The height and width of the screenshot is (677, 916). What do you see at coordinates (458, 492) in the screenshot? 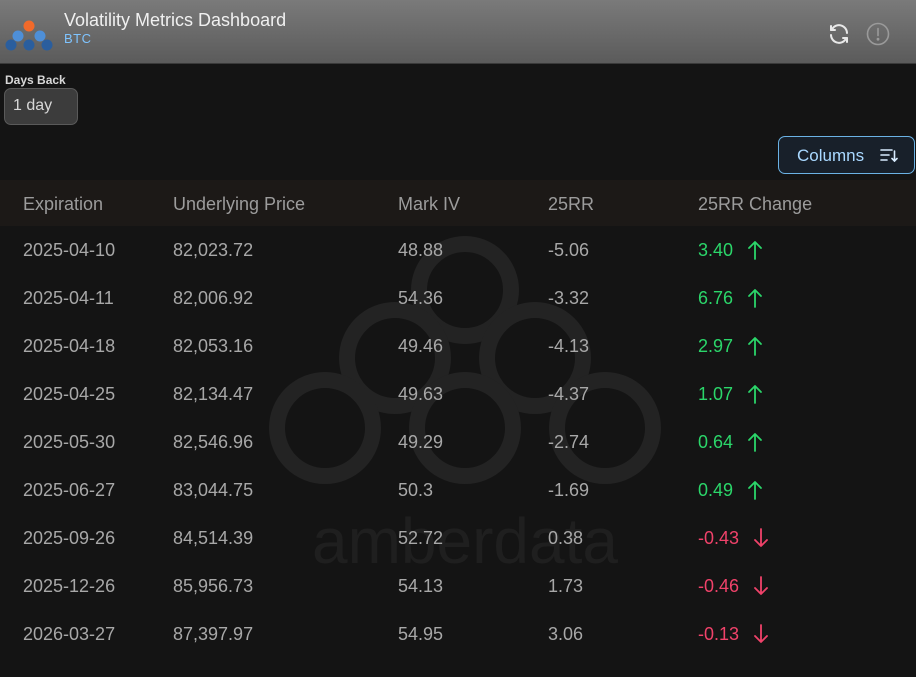
I see `table-row: 2025-06-27 83,044.75 50.3 -1.69 0.49` at bounding box center [458, 492].